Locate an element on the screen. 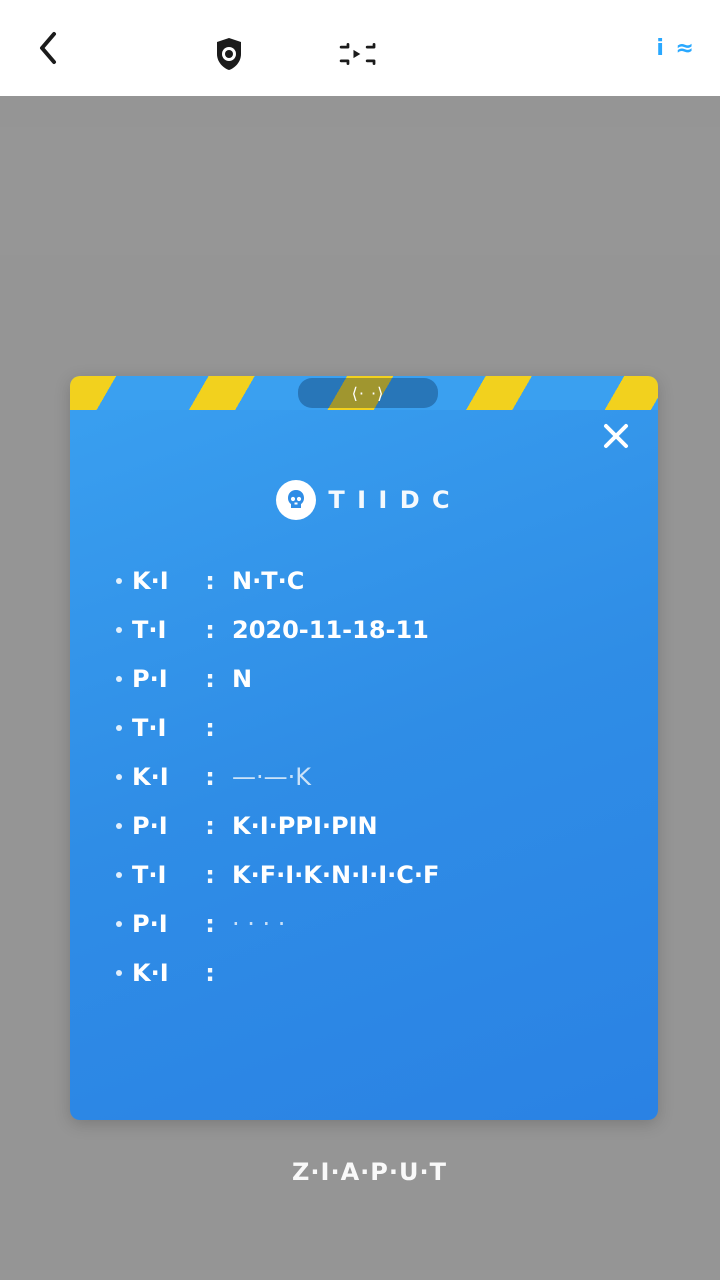  top-center-icons is located at coordinates (295, 54).